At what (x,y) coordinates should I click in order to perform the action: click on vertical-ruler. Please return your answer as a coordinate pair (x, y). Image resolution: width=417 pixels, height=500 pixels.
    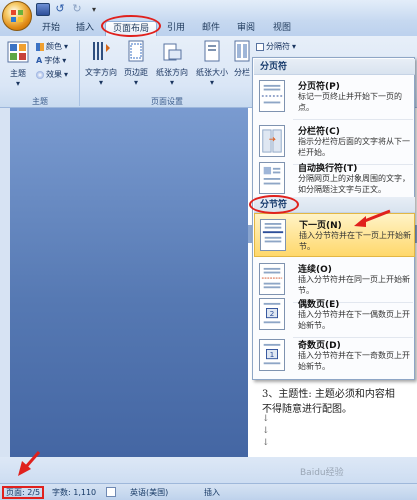
    Looking at the image, I should click on (5, 282).